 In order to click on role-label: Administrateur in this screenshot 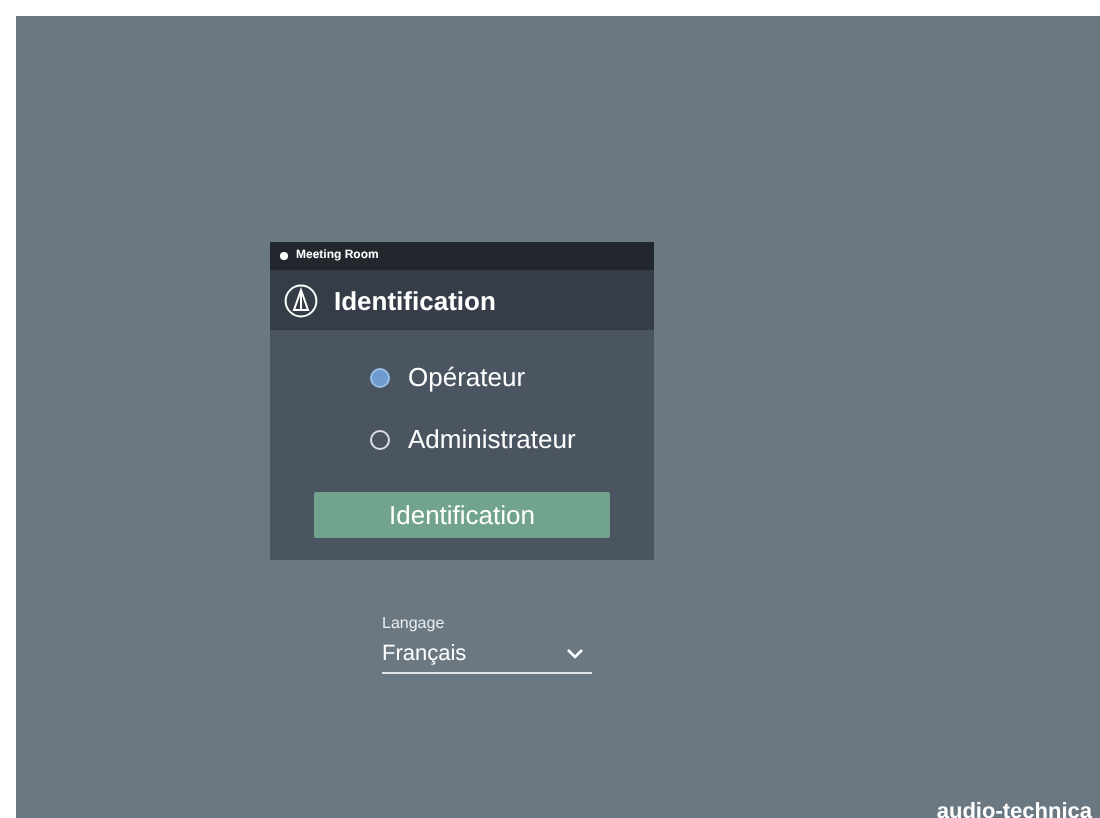, I will do `click(492, 439)`.